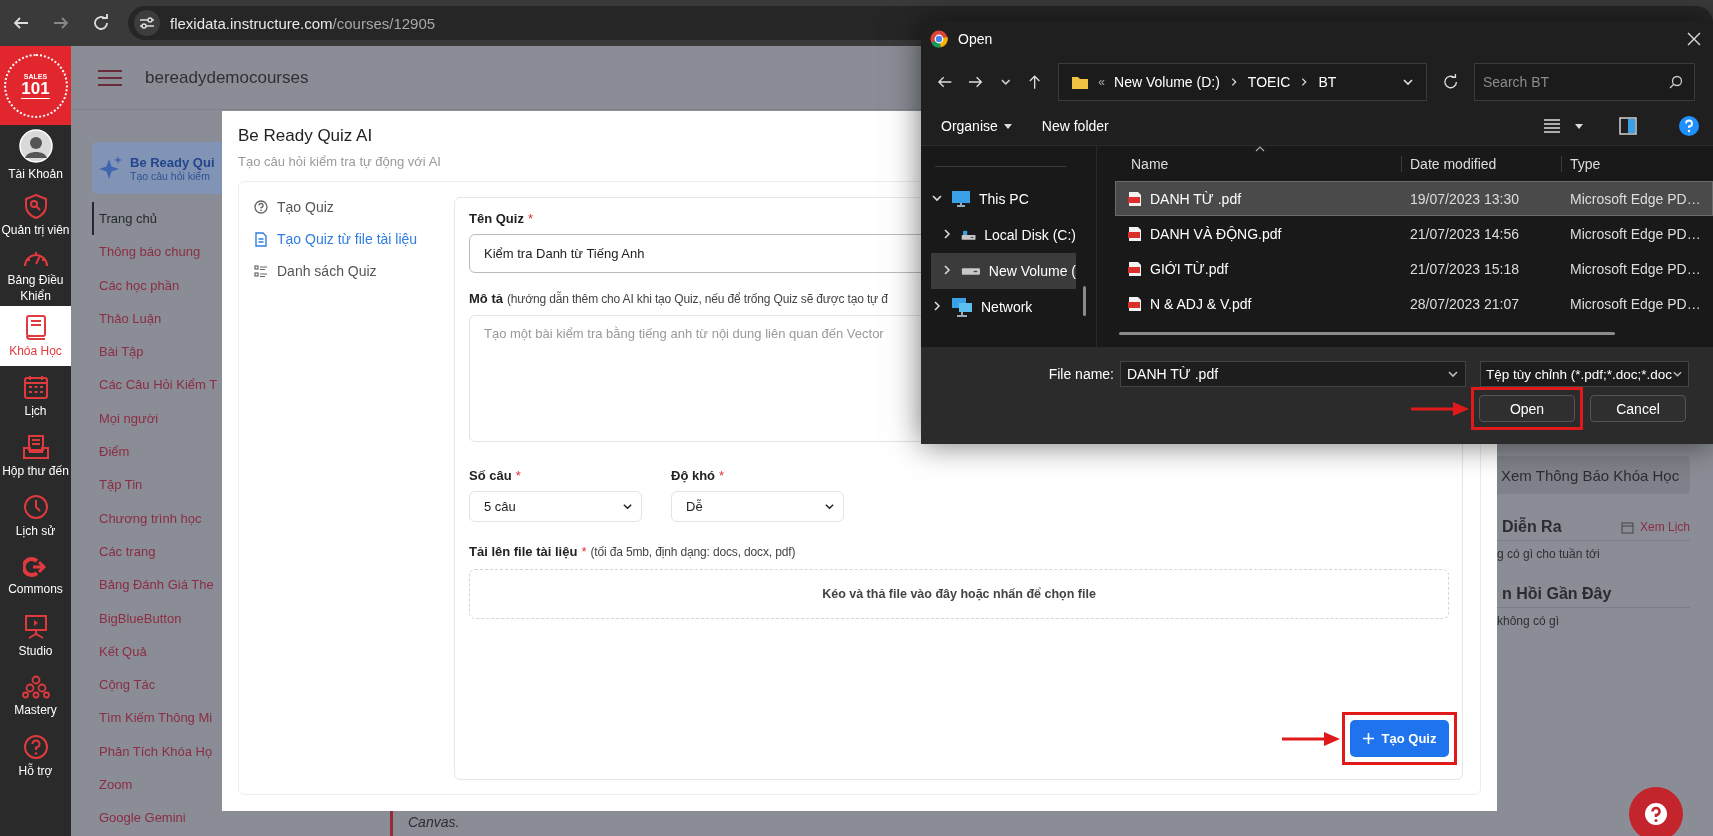  What do you see at coordinates (170, 175) in the screenshot?
I see `promo-subtitle: Tạo câu hỏi kiểm` at bounding box center [170, 175].